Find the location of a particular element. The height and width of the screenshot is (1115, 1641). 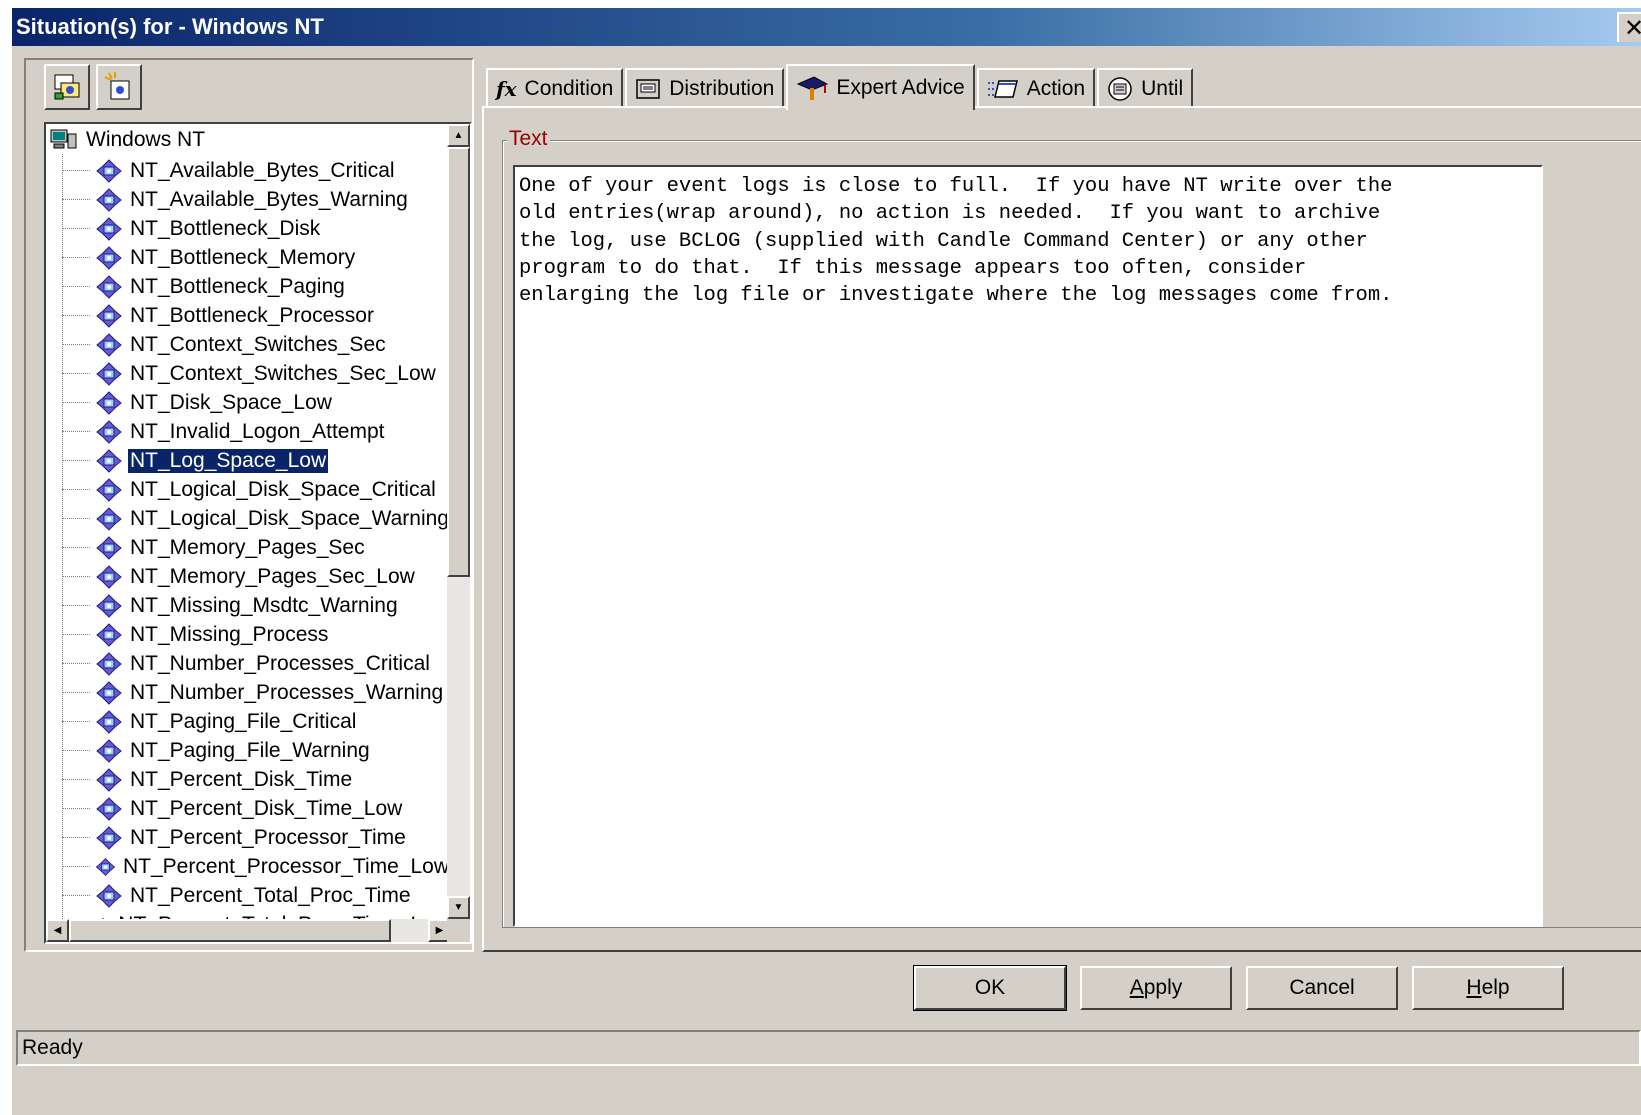

tree-item: NT_Bottleneck_Processor is located at coordinates (248, 315).